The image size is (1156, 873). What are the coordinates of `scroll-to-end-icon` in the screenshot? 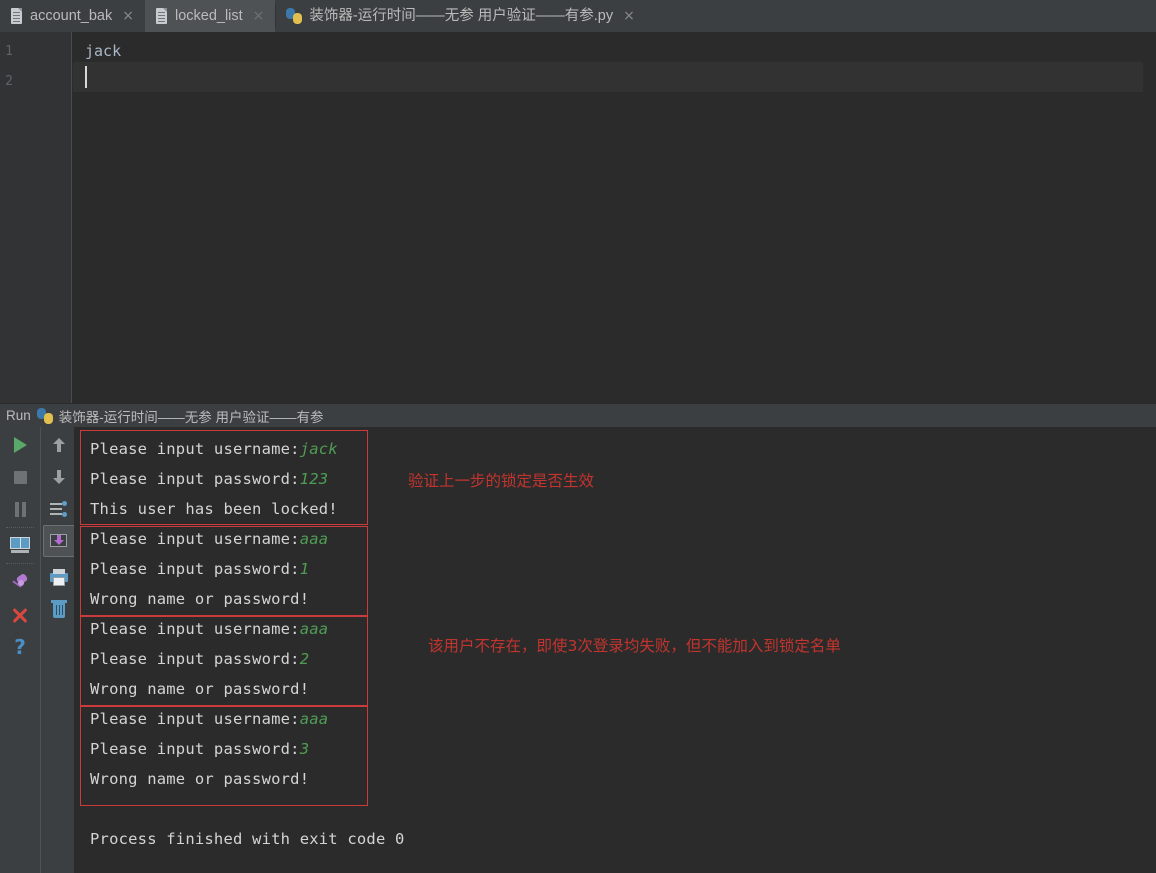 It's located at (59, 541).